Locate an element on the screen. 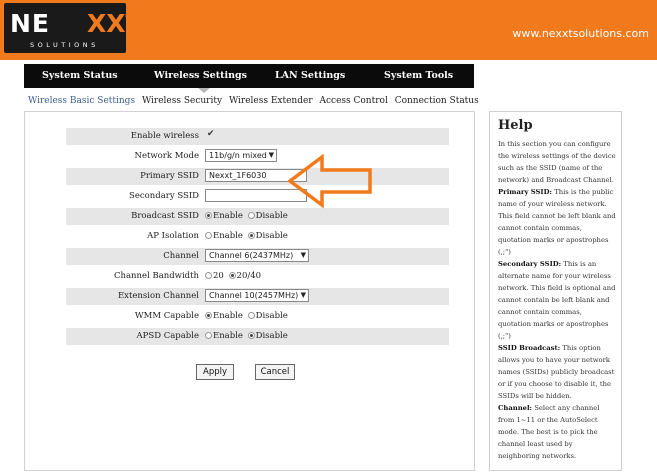 This screenshot has height=476, width=657. logo-subtitle: SOLUTIONS is located at coordinates (64, 45).